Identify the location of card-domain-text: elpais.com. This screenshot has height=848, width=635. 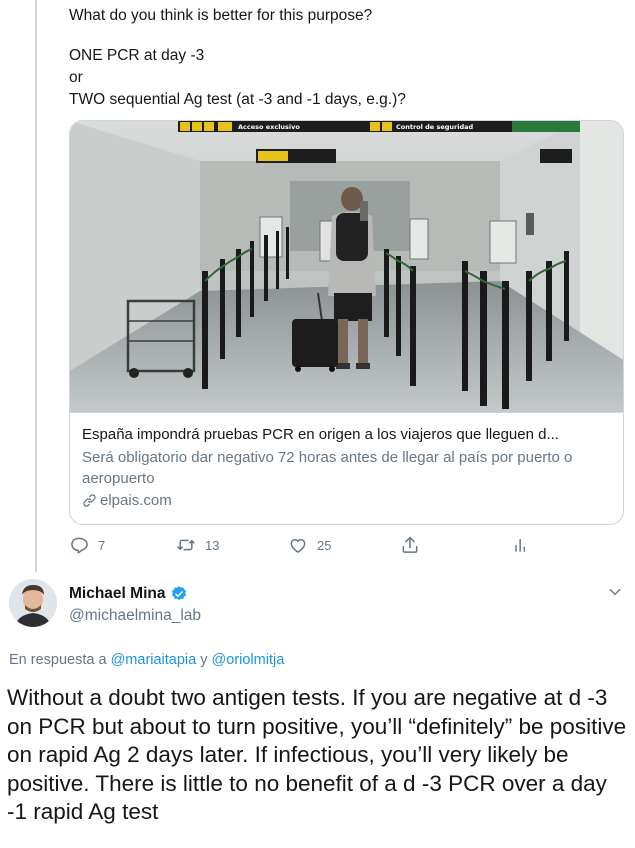
(136, 500).